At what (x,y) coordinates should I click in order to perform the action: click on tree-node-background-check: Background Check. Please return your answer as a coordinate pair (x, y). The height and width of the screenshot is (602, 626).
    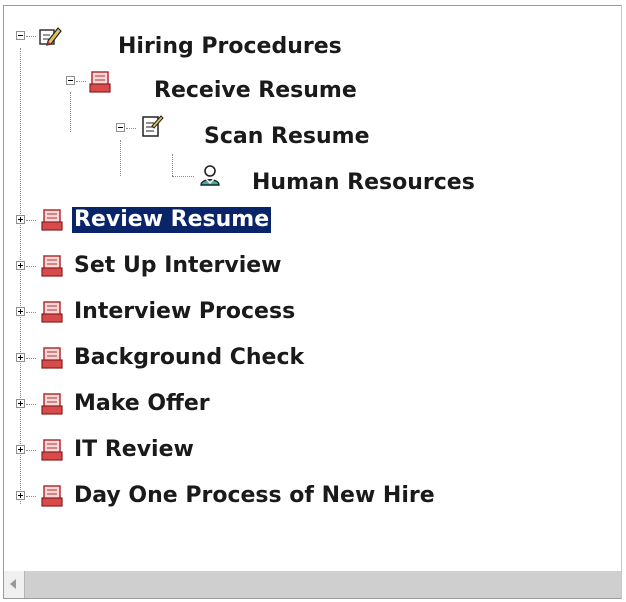
    Looking at the image, I should click on (189, 358).